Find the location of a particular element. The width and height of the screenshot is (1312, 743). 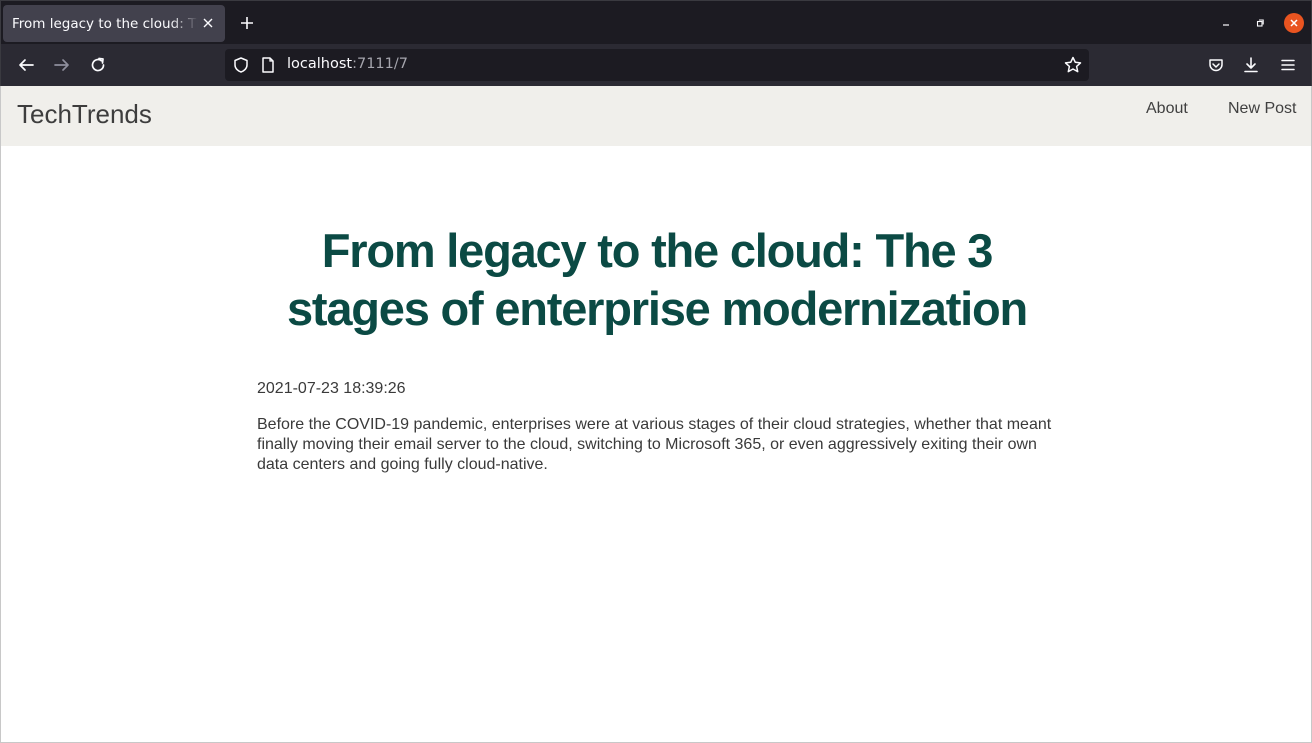

browser-toolbar: localhost:7111/7 is located at coordinates (656, 65).